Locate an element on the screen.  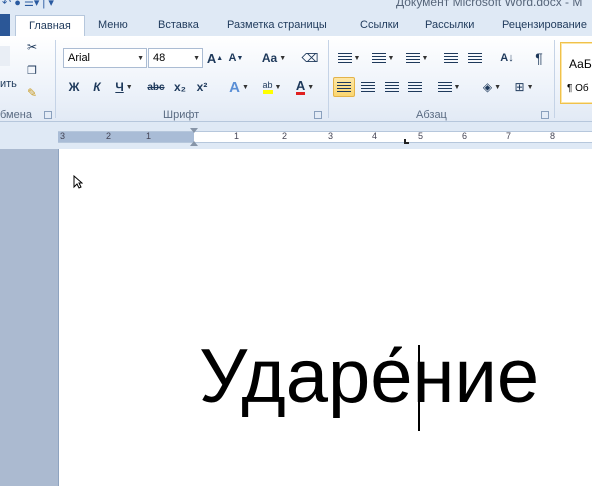
bullets-button: ▼ is located at coordinates (349, 58).